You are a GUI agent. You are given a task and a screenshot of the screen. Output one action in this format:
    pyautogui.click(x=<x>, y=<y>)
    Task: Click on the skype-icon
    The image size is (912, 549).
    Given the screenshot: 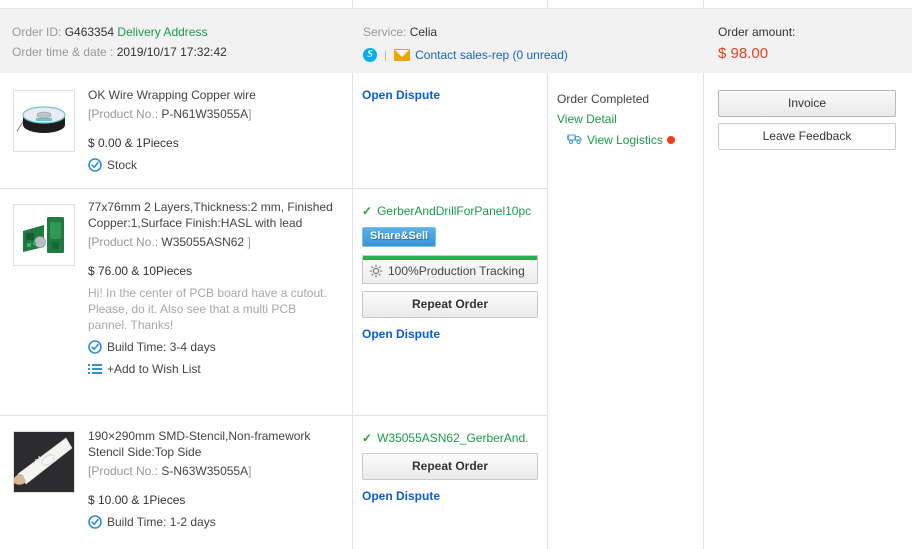 What is the action you would take?
    pyautogui.click(x=370, y=55)
    